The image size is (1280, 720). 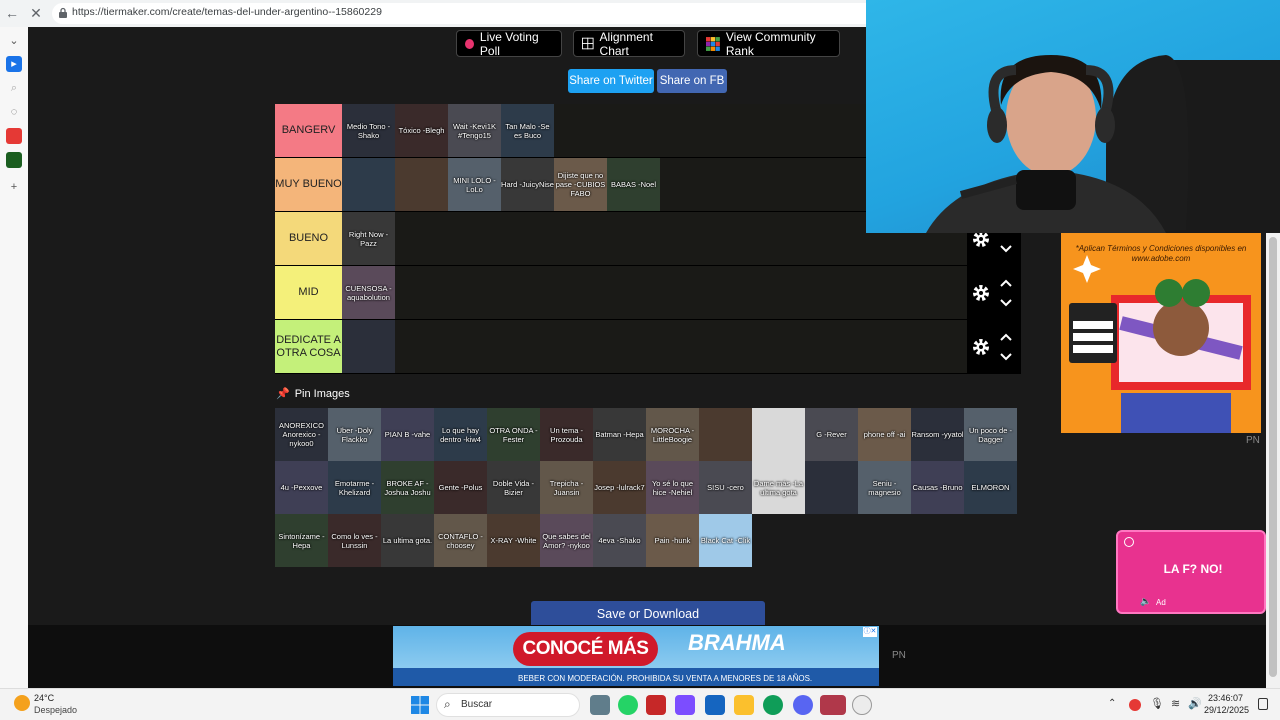 What do you see at coordinates (692, 81) in the screenshot?
I see `share-fb-button: Share on FB` at bounding box center [692, 81].